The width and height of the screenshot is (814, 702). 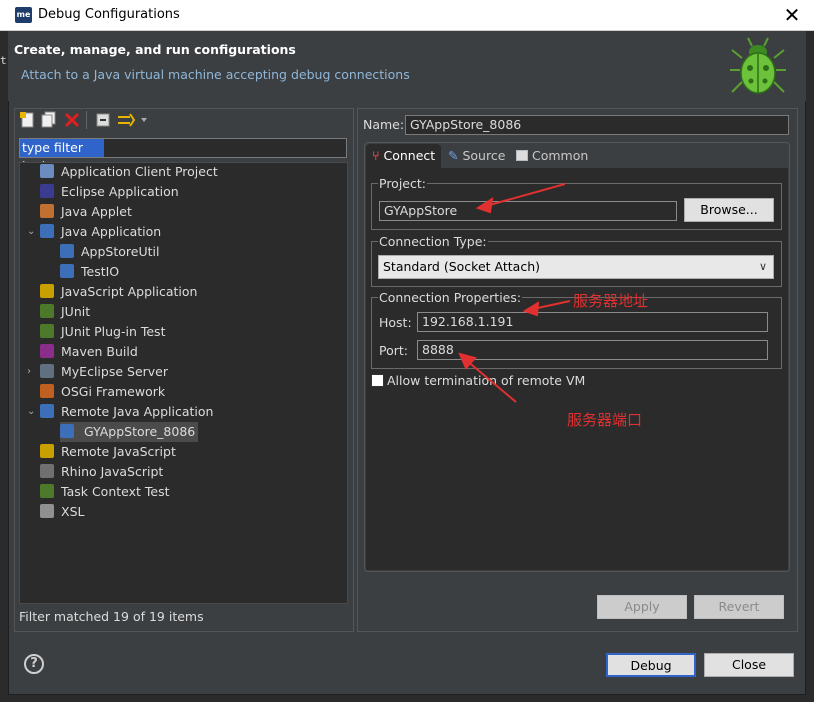 I want to click on host-arrow-head, so click(x=531, y=309).